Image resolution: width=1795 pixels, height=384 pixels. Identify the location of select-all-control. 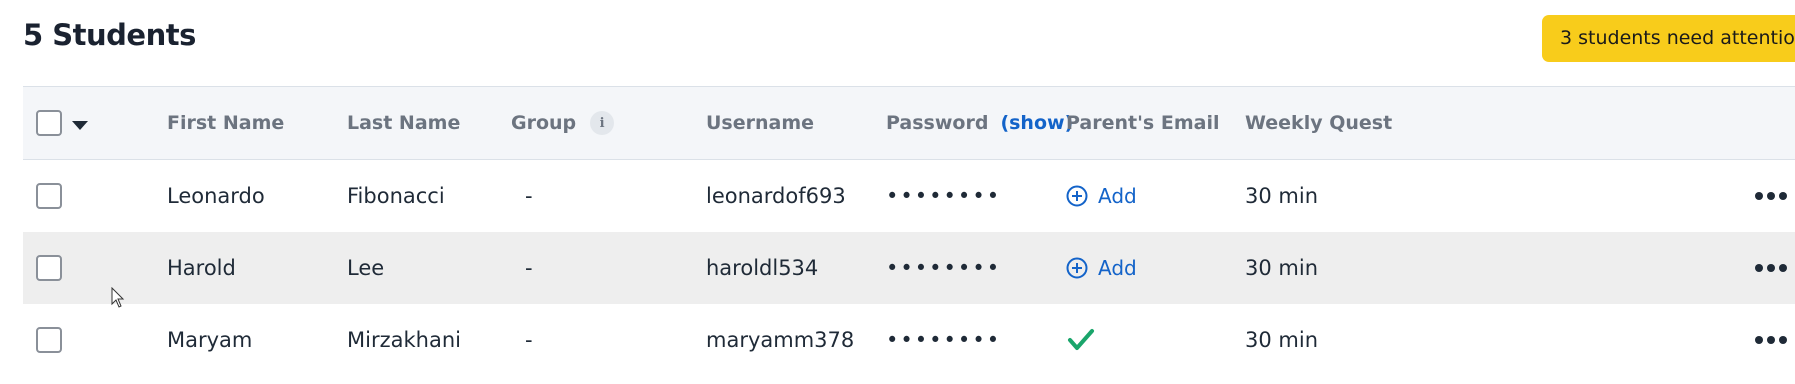
(62, 123).